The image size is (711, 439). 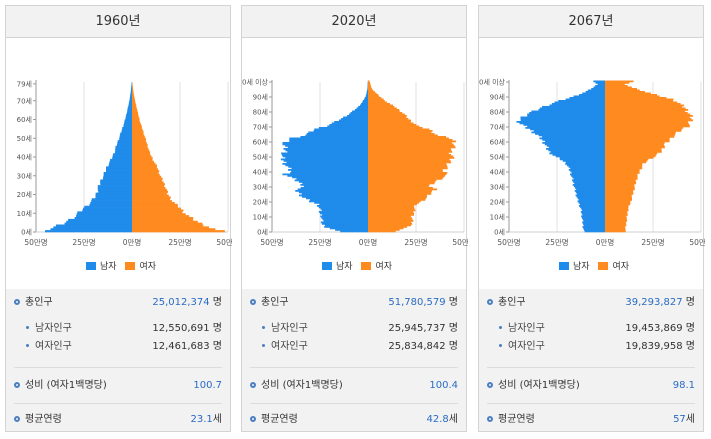 What do you see at coordinates (366, 266) in the screenshot?
I see `female-swatch` at bounding box center [366, 266].